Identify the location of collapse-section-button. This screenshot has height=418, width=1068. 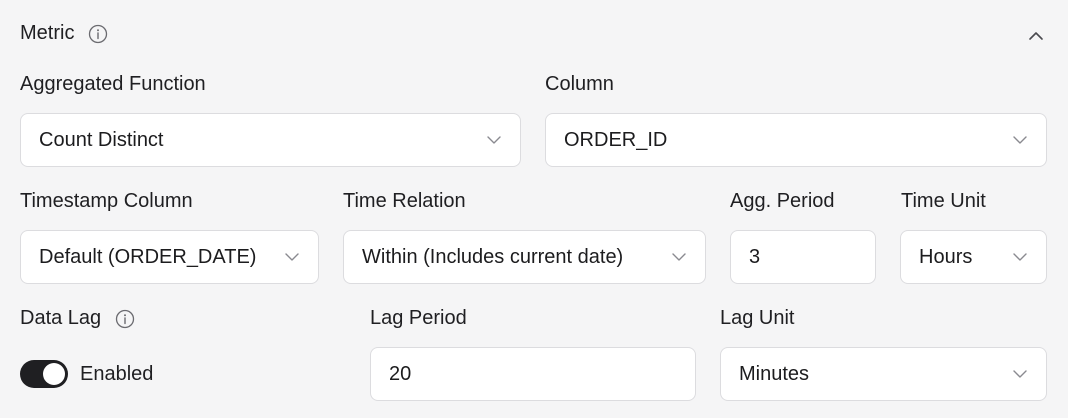
(1036, 36).